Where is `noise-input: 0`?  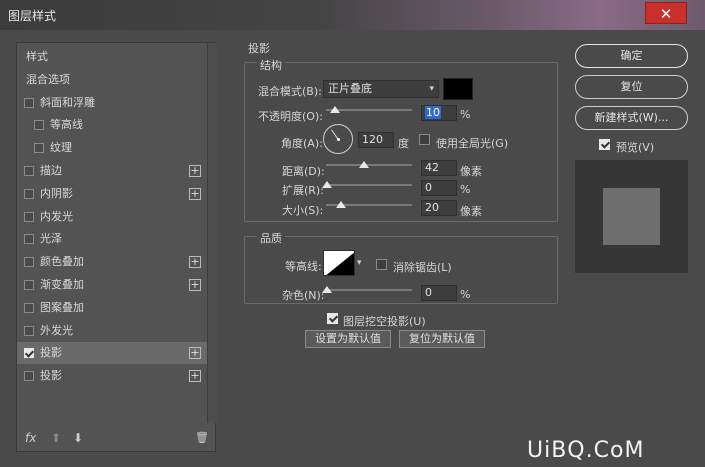 noise-input: 0 is located at coordinates (439, 293).